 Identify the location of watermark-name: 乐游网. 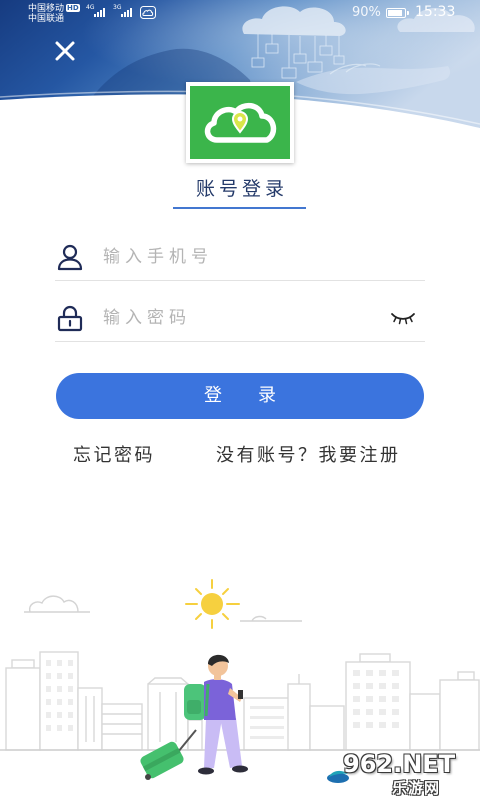
(416, 788).